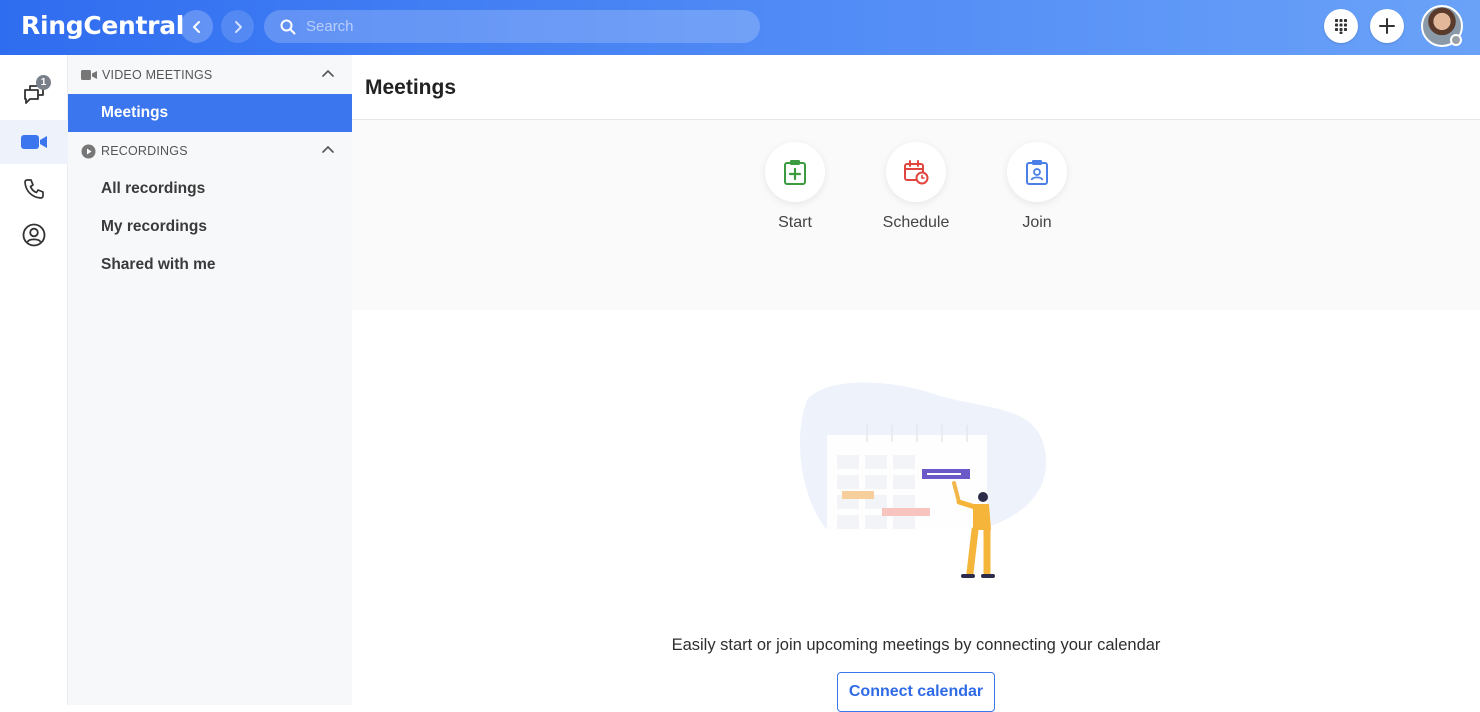 Image resolution: width=1480 pixels, height=712 pixels. I want to click on join-meeting-button: Join, so click(1037, 187).